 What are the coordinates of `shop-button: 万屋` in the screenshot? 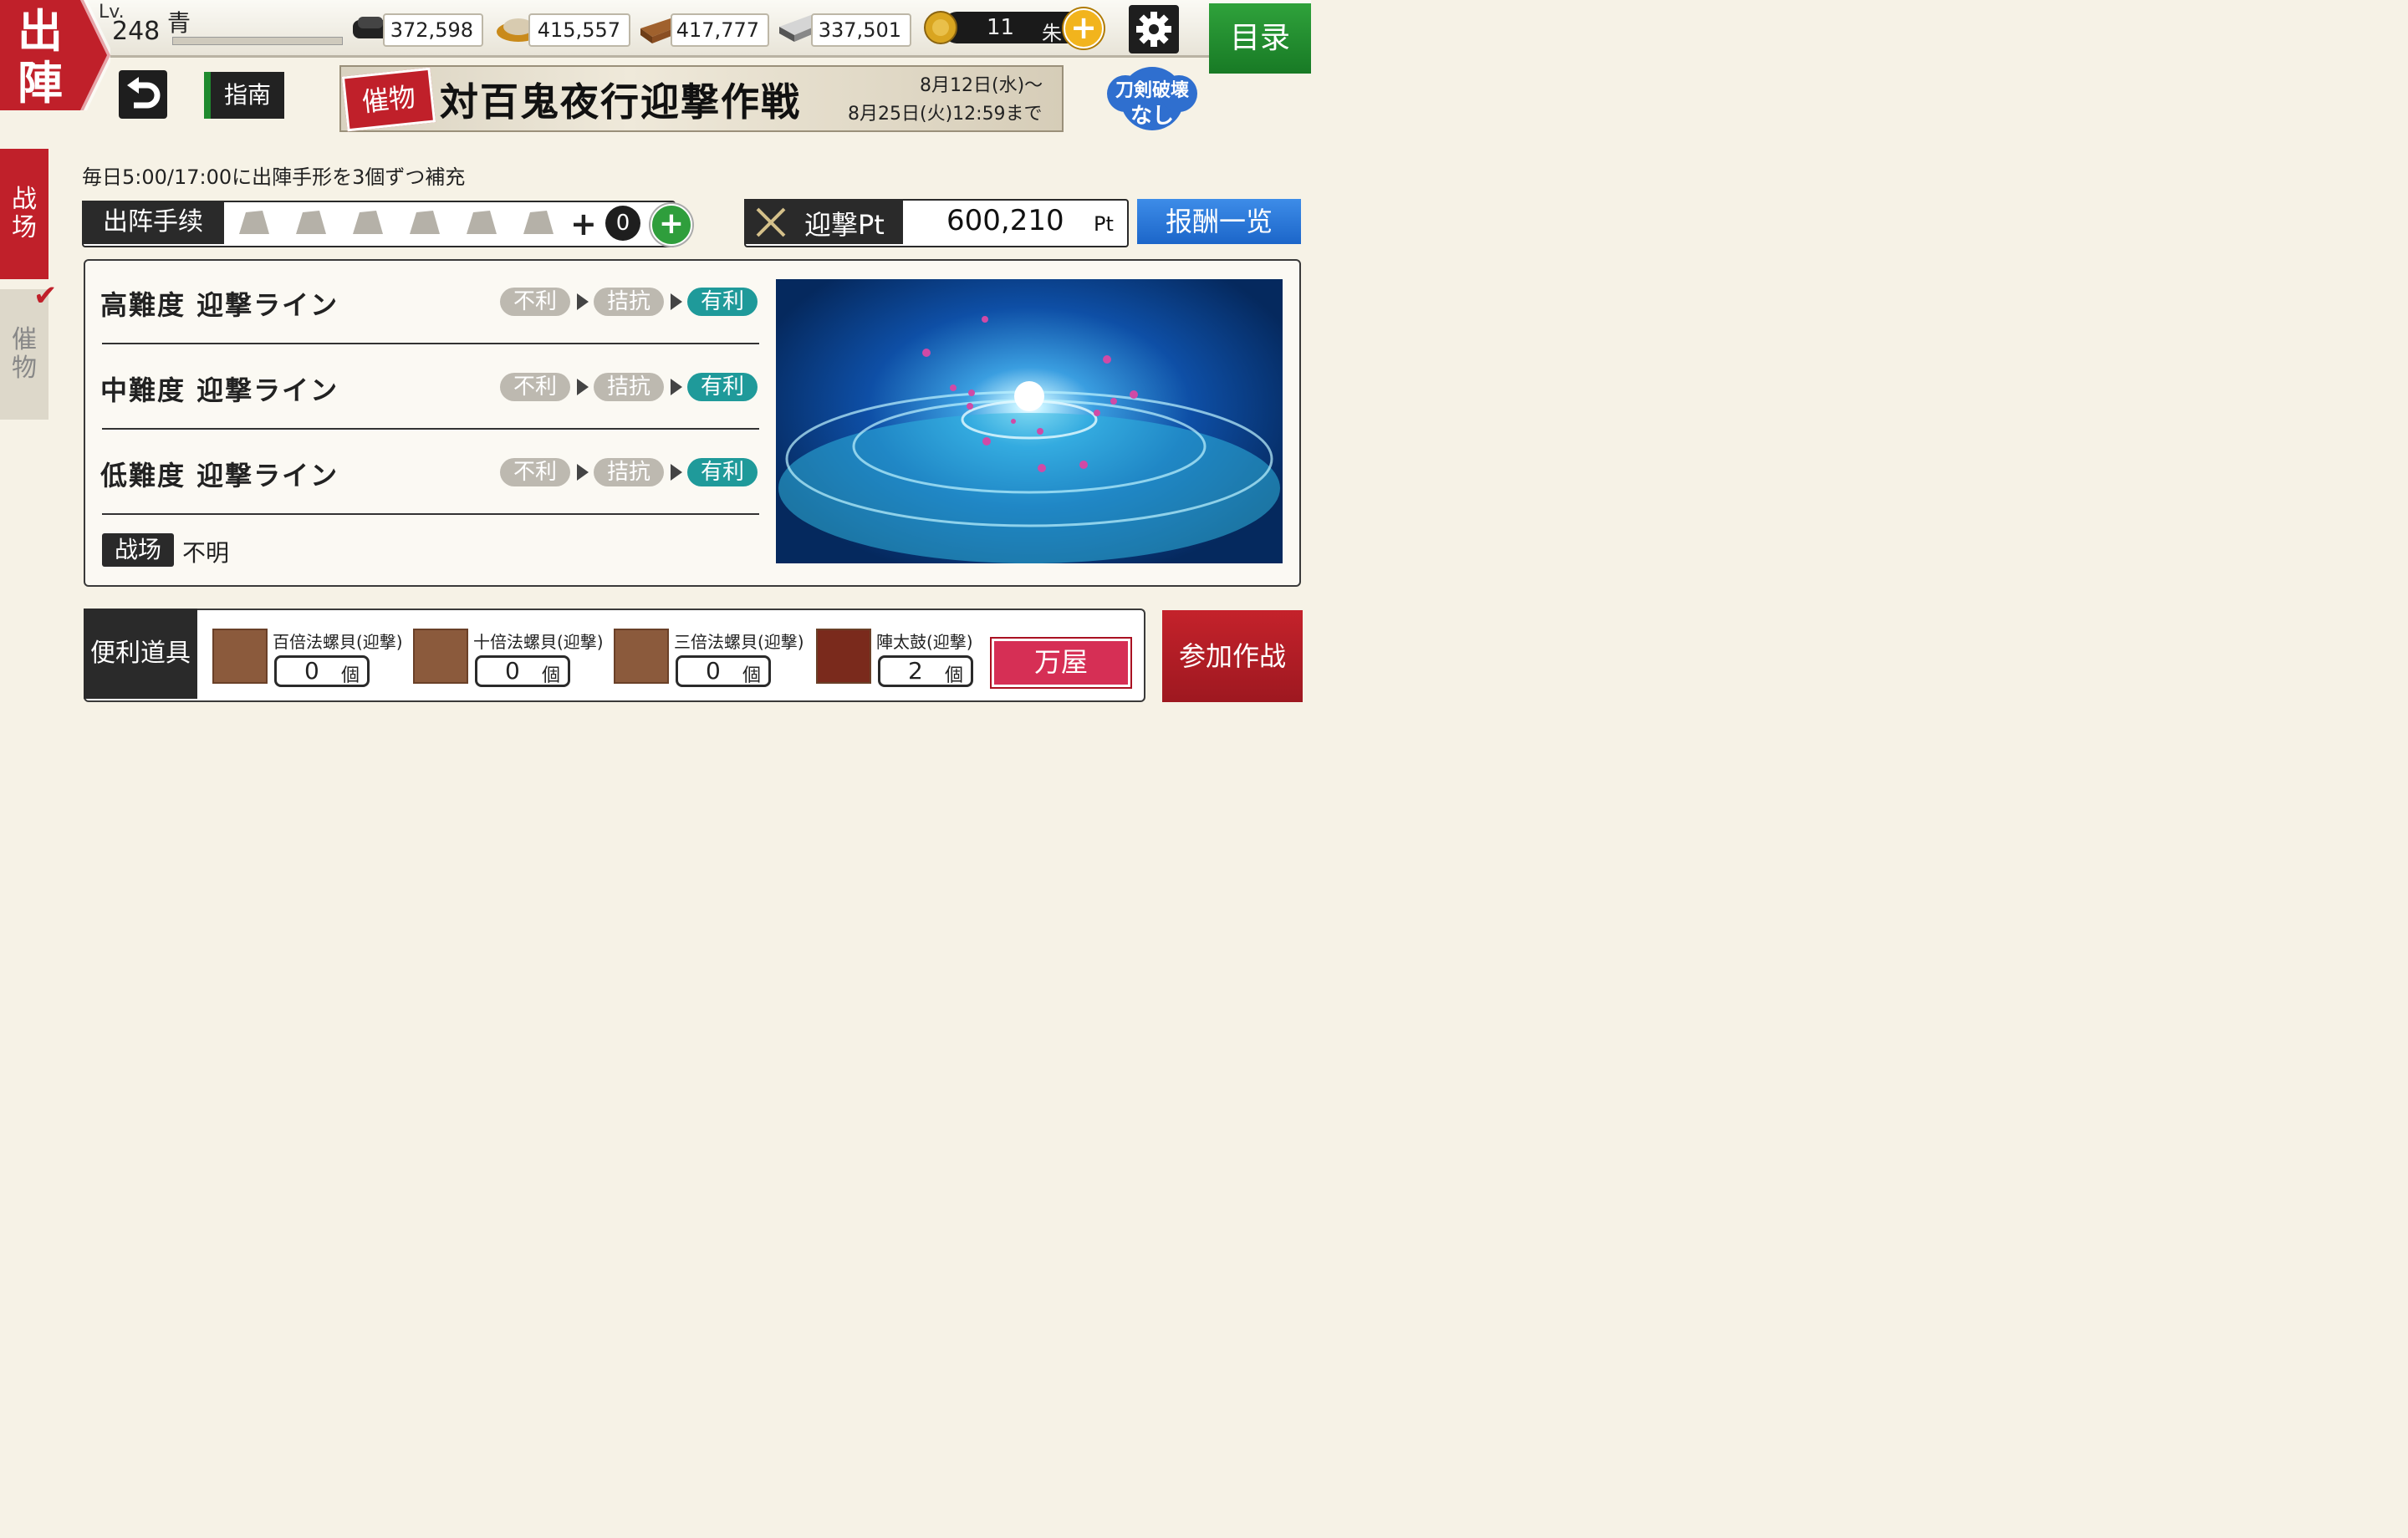 It's located at (1061, 663).